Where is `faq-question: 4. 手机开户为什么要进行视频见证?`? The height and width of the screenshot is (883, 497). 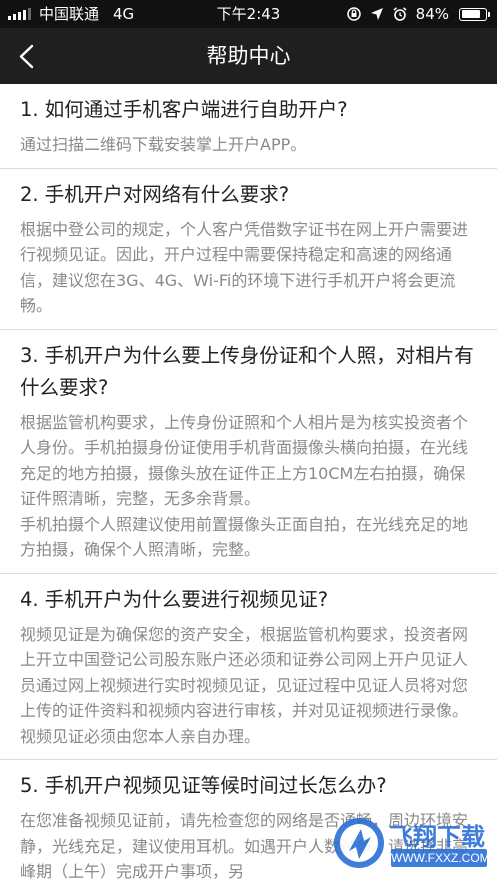
faq-question: 4. 手机开户为什么要进行视频见证? is located at coordinates (174, 599).